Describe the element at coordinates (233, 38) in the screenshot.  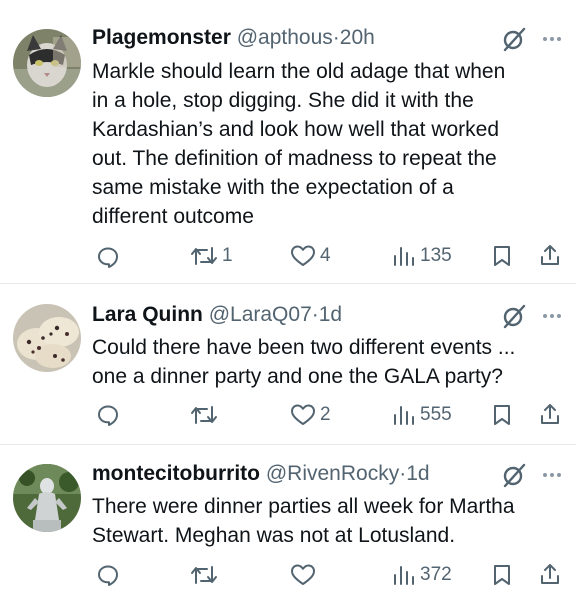
I see `tweet-header: Plagemonster @apthous·20h` at that location.